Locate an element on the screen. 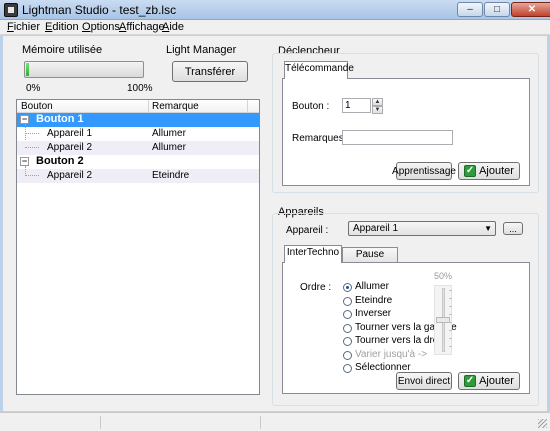  tab-pause: Pause is located at coordinates (370, 255).